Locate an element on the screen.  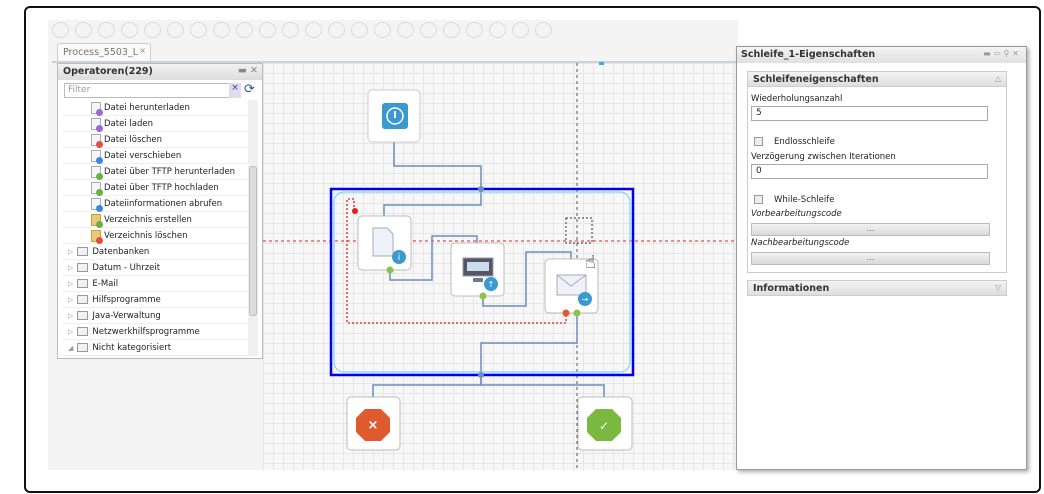
operator-label: Dateiinformationen abrufen is located at coordinates (163, 203).